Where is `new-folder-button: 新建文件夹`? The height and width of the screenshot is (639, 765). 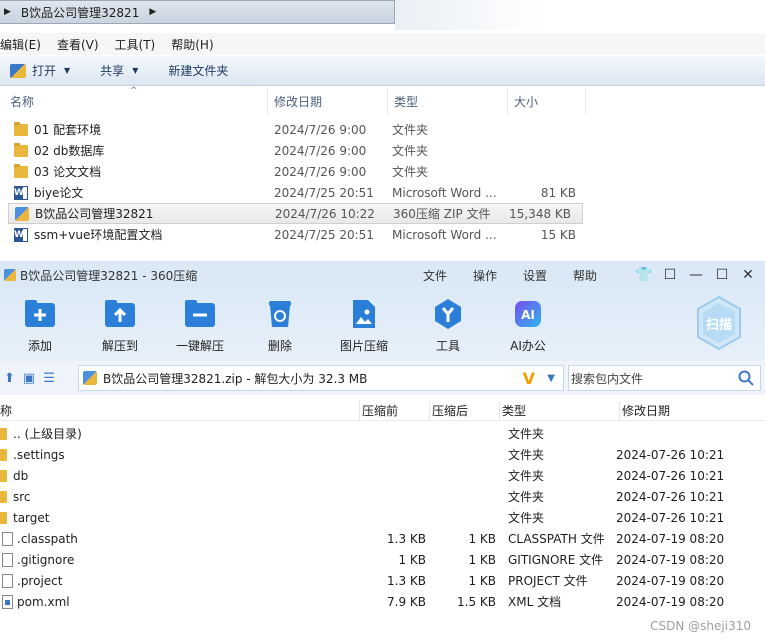
new-folder-button: 新建文件夹 is located at coordinates (198, 70).